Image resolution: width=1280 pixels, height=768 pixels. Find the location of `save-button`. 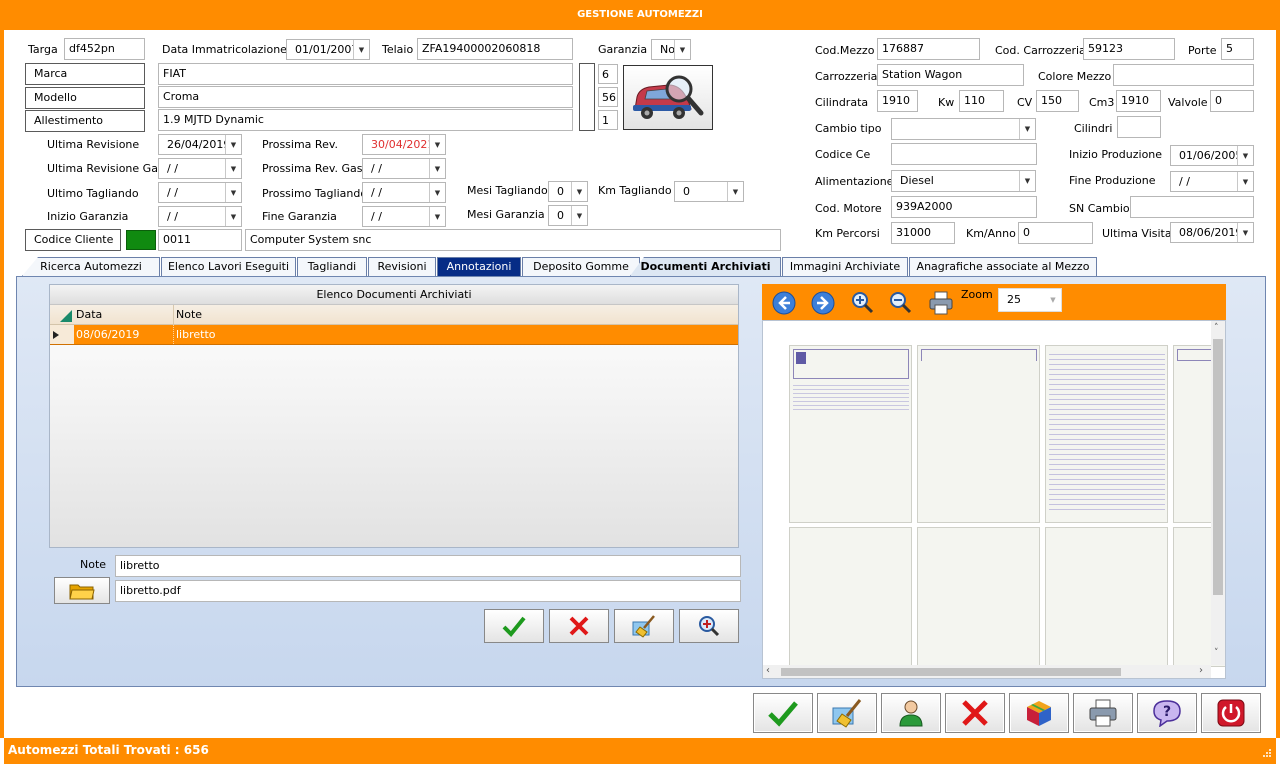

save-button is located at coordinates (783, 713).